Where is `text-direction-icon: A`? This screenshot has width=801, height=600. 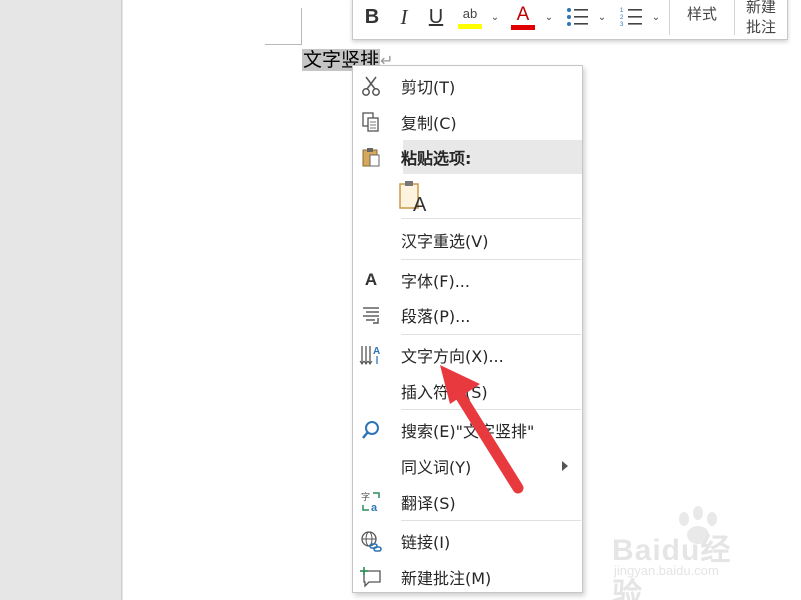
text-direction-icon: A is located at coordinates (371, 355).